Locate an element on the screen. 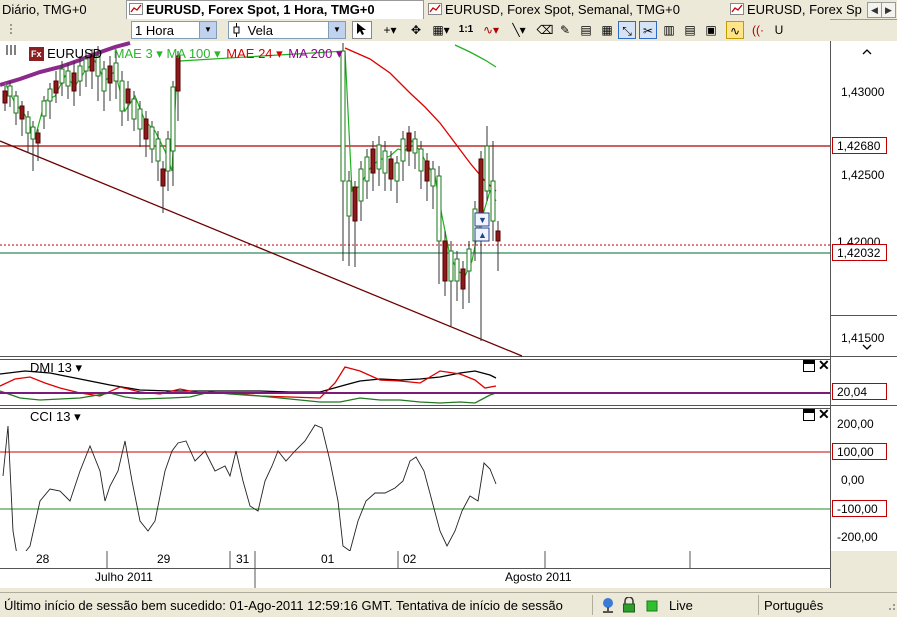 Image resolution: width=897 pixels, height=617 pixels. candle-icon is located at coordinates (238, 31).